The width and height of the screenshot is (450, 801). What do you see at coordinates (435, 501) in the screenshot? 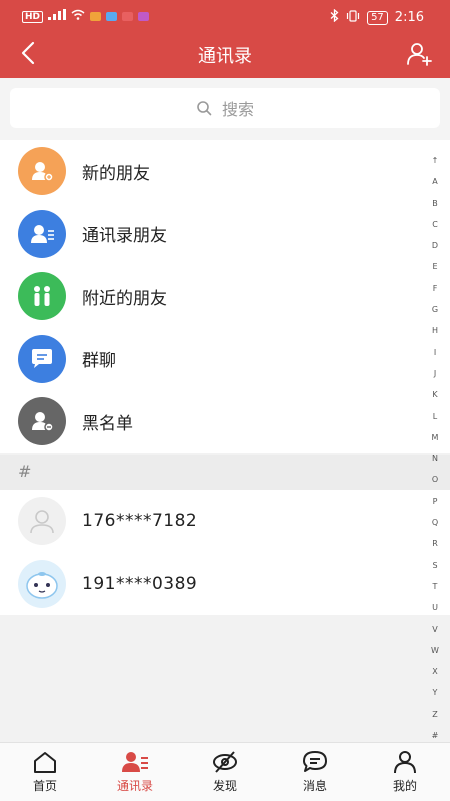
I see `index-letter: P` at bounding box center [435, 501].